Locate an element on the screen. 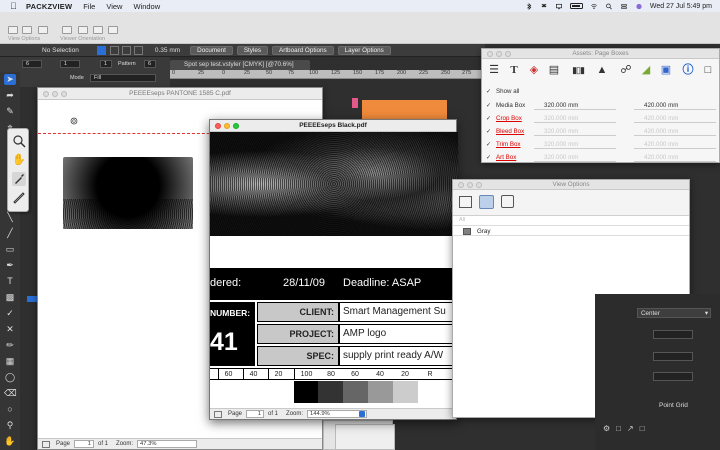 The image size is (720, 450). ellipse-tool-icon: ◯ is located at coordinates (10, 377).